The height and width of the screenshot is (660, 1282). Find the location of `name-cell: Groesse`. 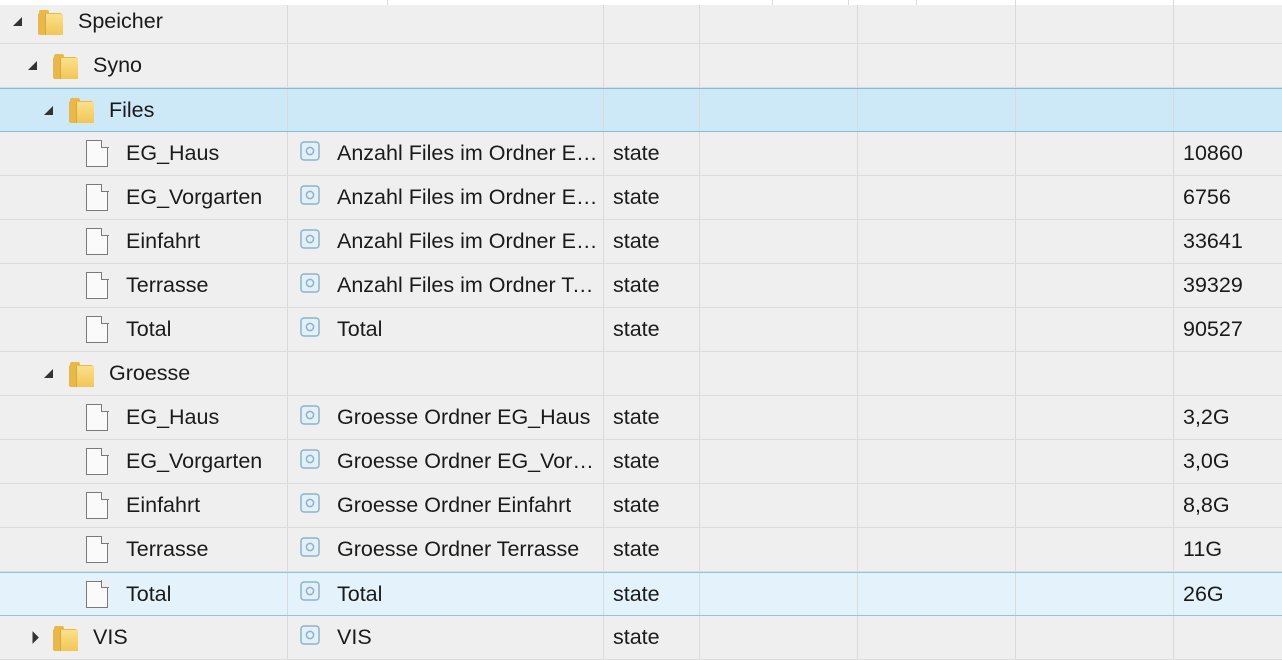

name-cell: Groesse is located at coordinates (143, 373).